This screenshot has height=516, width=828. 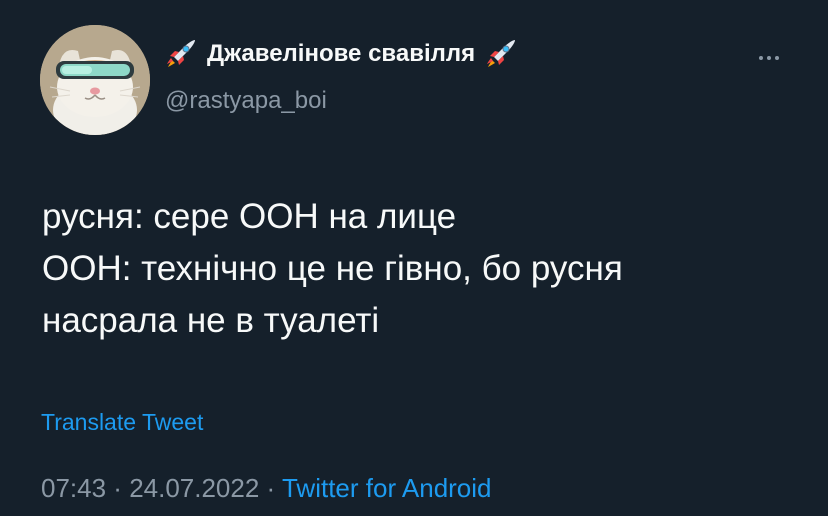 I want to click on tweet-line: насрала не в туалеті, so click(x=211, y=320).